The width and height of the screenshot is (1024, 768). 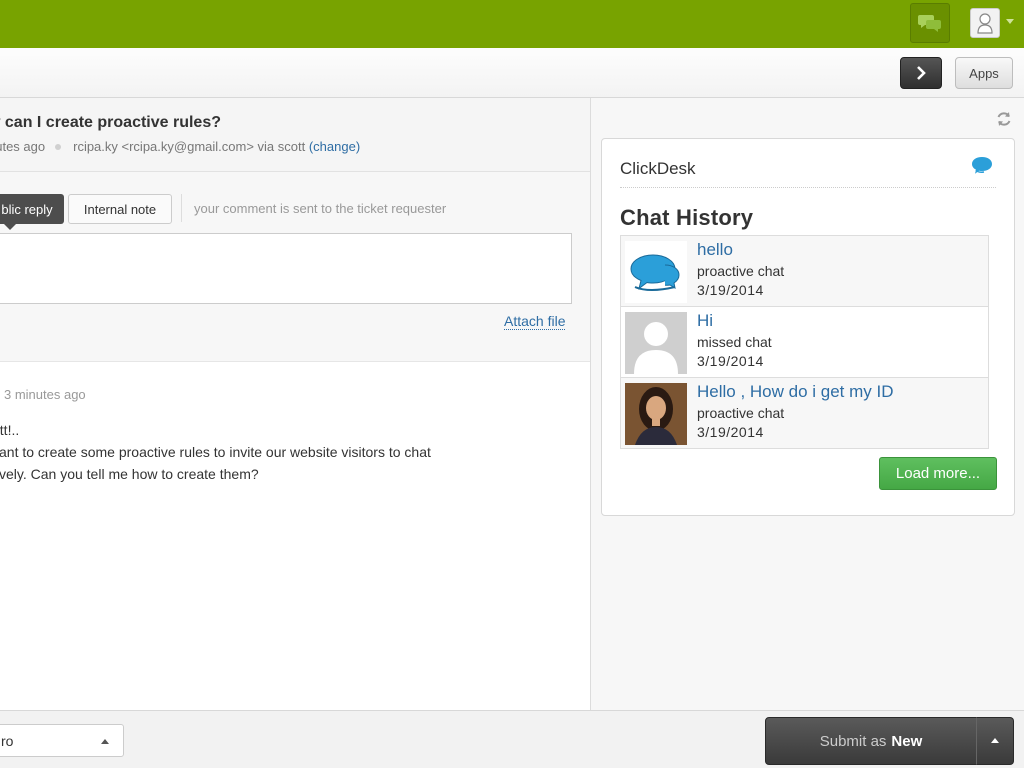 I want to click on comment-textarea, so click(x=286, y=268).